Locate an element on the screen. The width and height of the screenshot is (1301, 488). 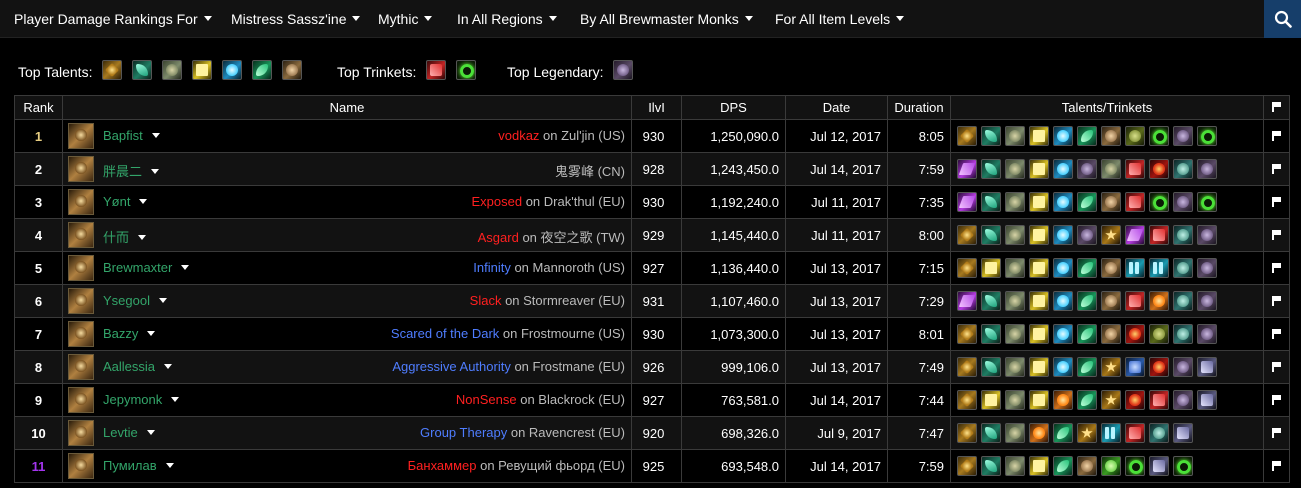
player-name-link: Aallessia is located at coordinates (138, 366).